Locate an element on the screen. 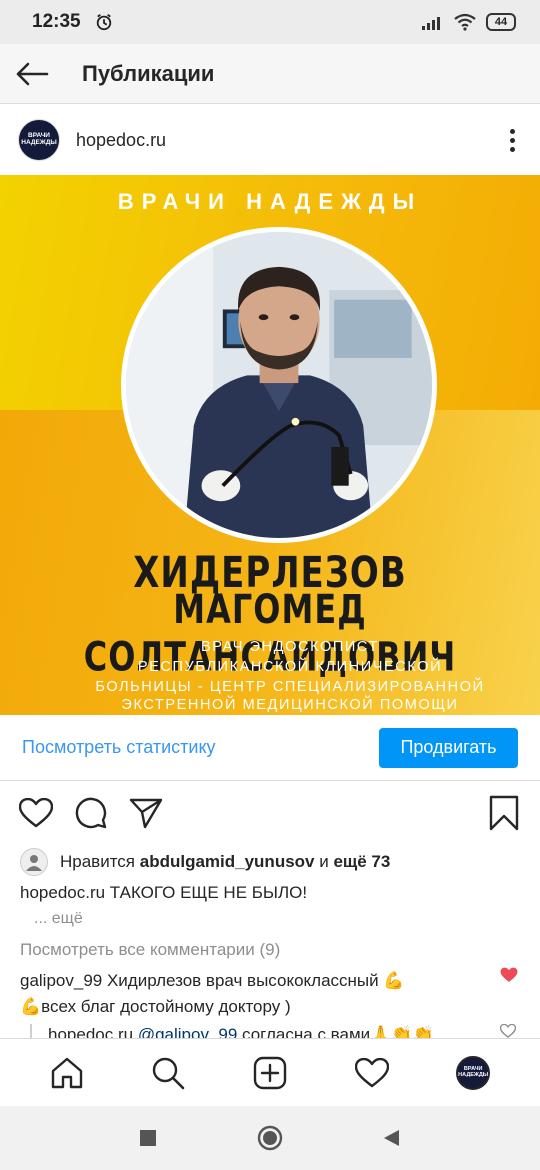  arrow-left-icon is located at coordinates (32, 74).